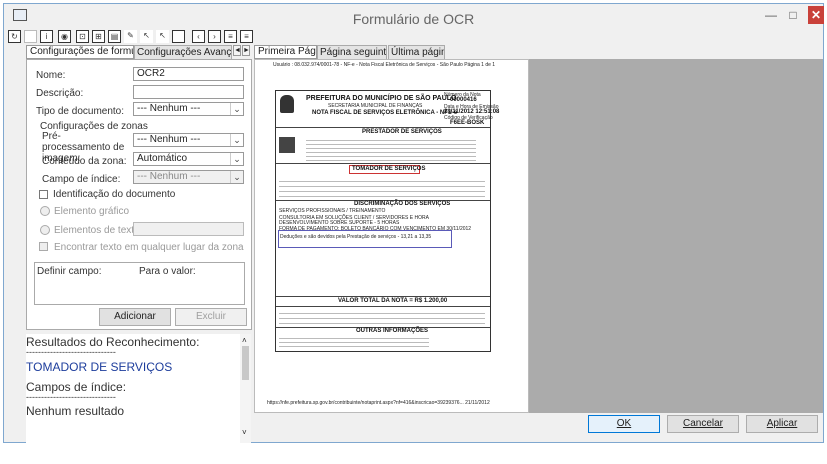 Image resolution: width=827 pixels, height=464 pixels. What do you see at coordinates (287, 104) in the screenshot?
I see `coat-of-arms-icon` at bounding box center [287, 104].